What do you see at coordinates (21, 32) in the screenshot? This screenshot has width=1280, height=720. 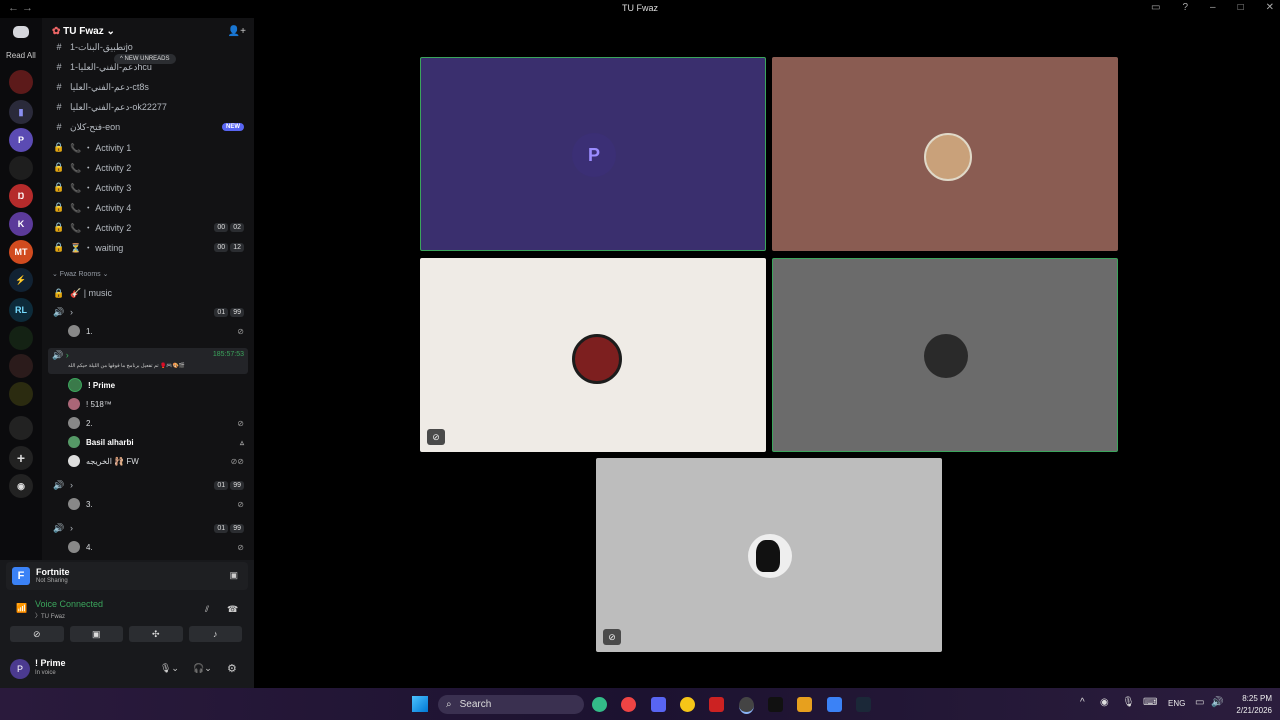 I see `discord-home-icon` at bounding box center [21, 32].